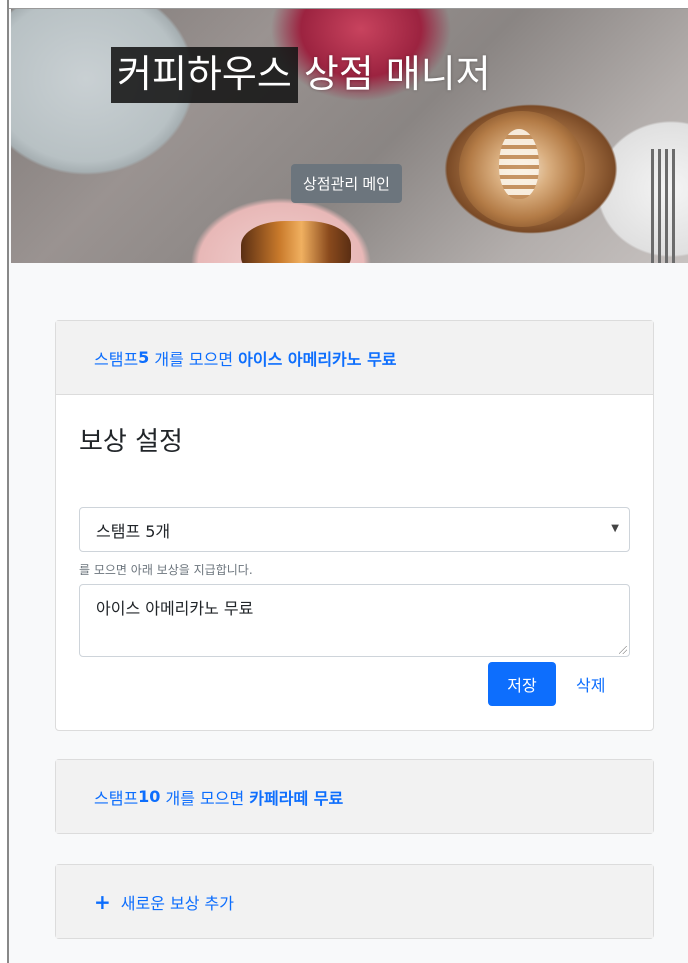  Describe the element at coordinates (131, 442) in the screenshot. I see `section-title: 보상 설정` at that location.